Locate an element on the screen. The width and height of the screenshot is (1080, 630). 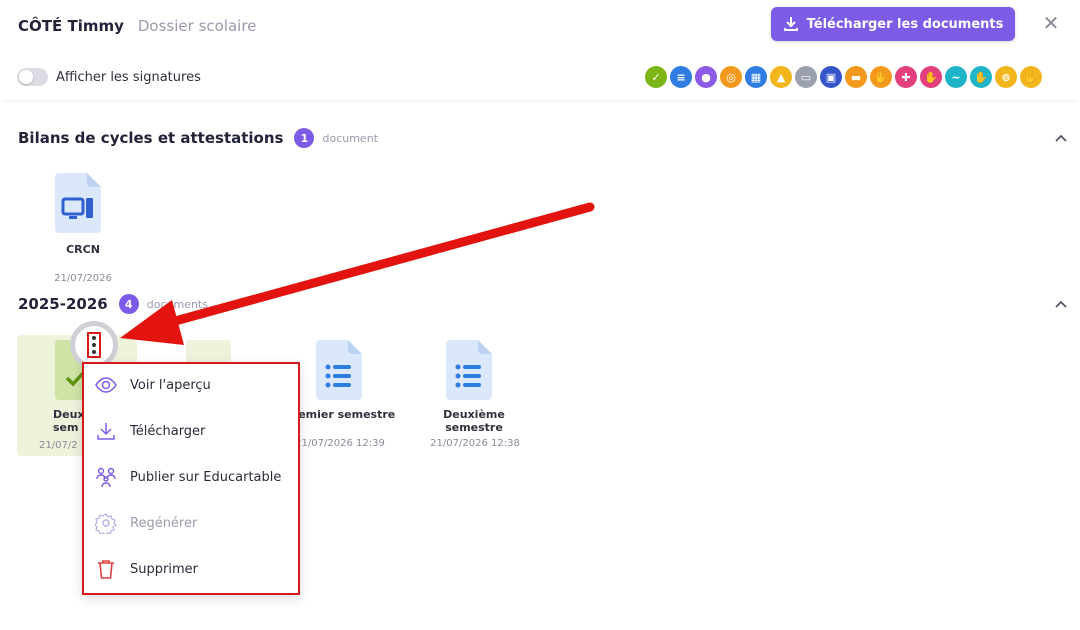
trash-icon is located at coordinates (106, 569).